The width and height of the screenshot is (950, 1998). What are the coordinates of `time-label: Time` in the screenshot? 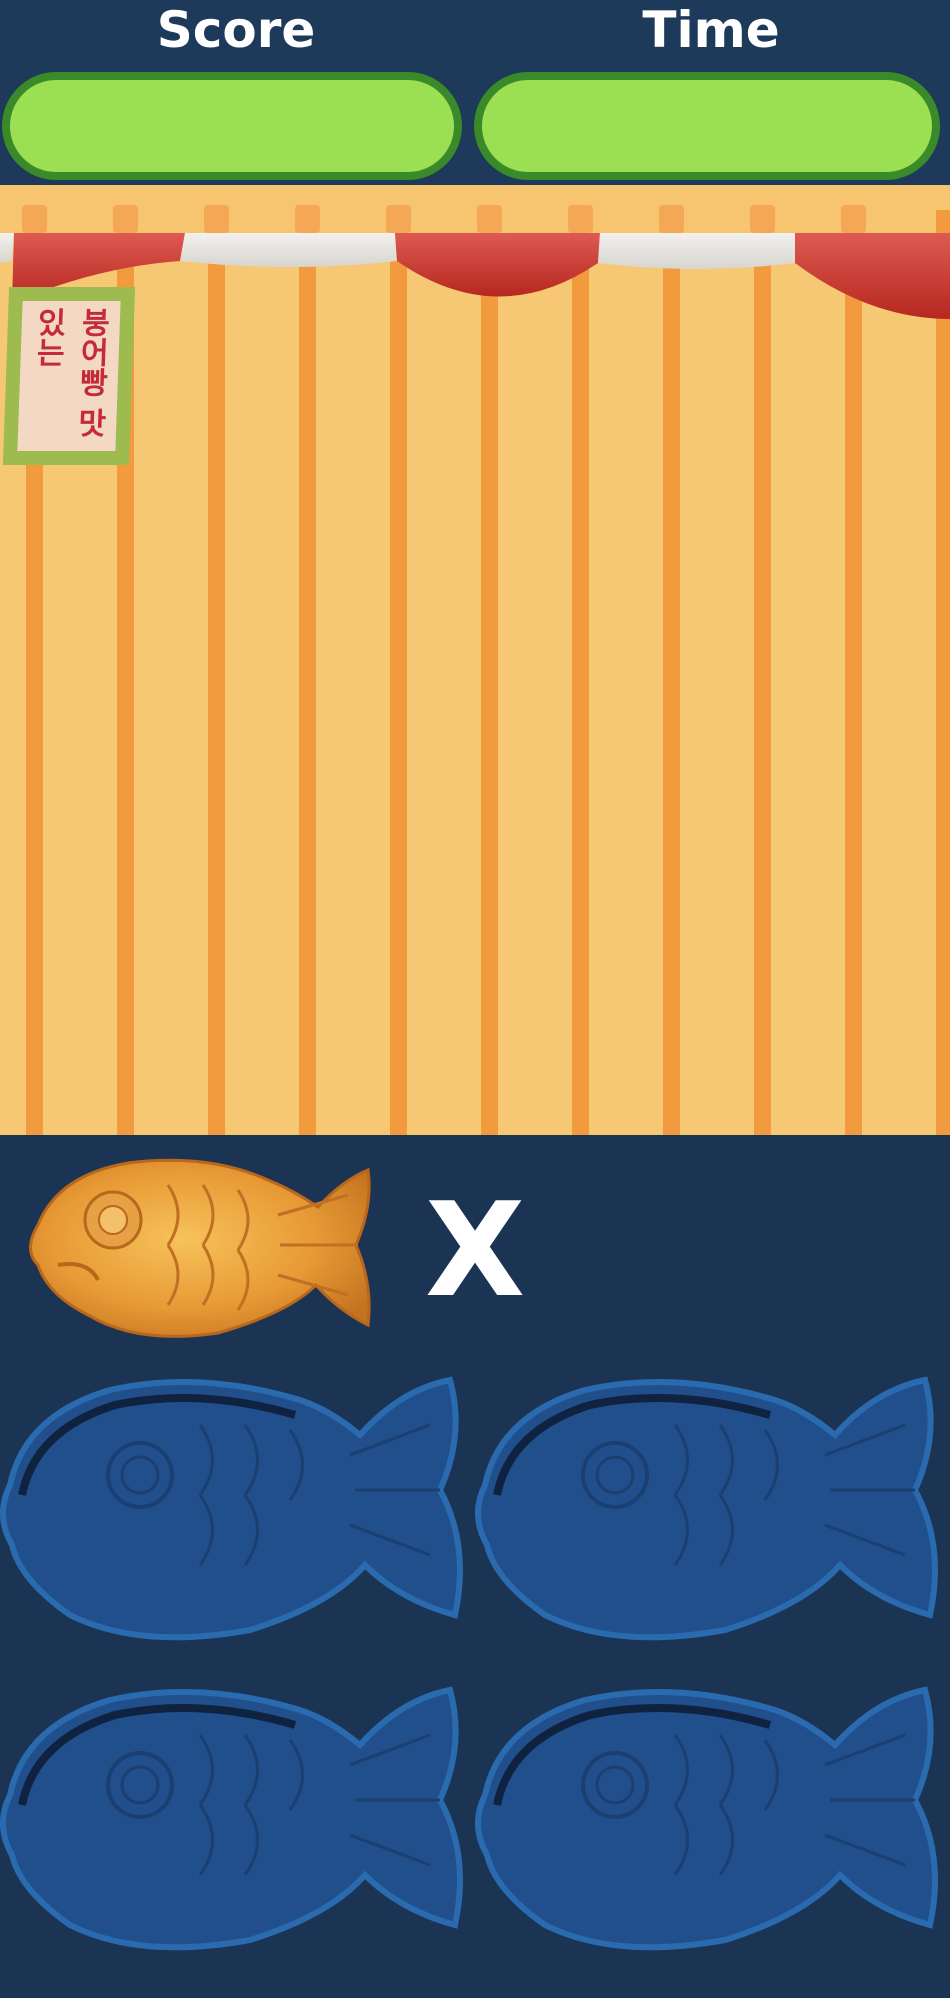 It's located at (711, 30).